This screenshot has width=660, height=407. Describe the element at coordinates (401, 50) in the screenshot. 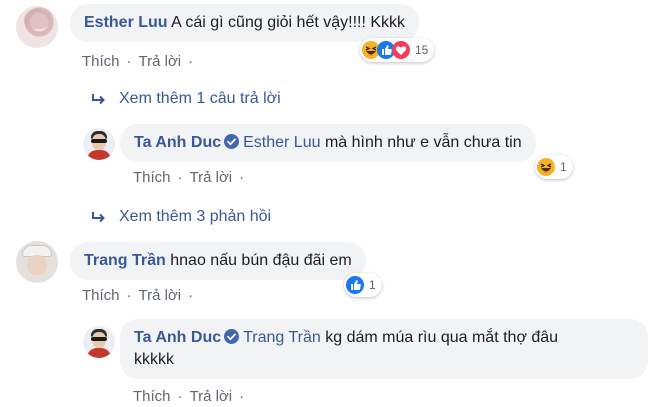

I see `love-icon` at that location.